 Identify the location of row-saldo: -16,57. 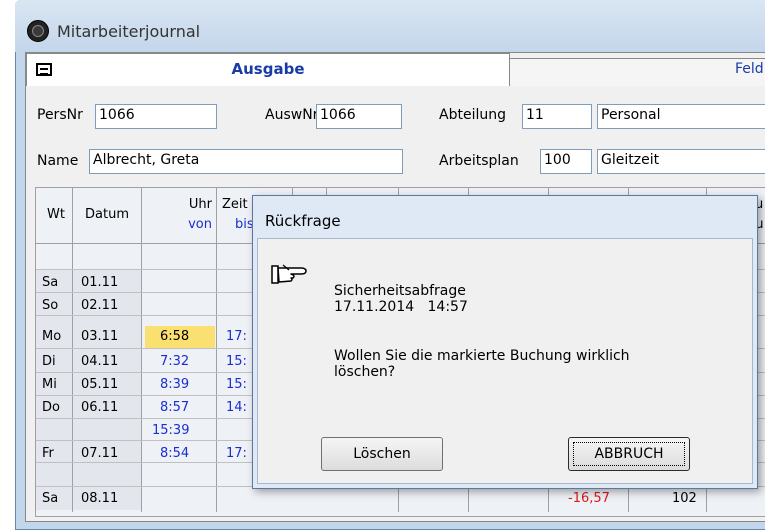
(589, 498).